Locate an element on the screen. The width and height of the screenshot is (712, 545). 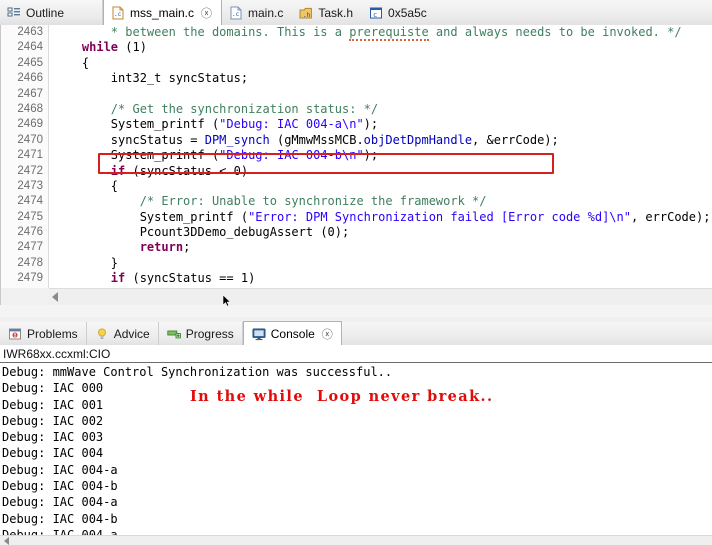
code-token: DPM_synch is located at coordinates (237, 139).